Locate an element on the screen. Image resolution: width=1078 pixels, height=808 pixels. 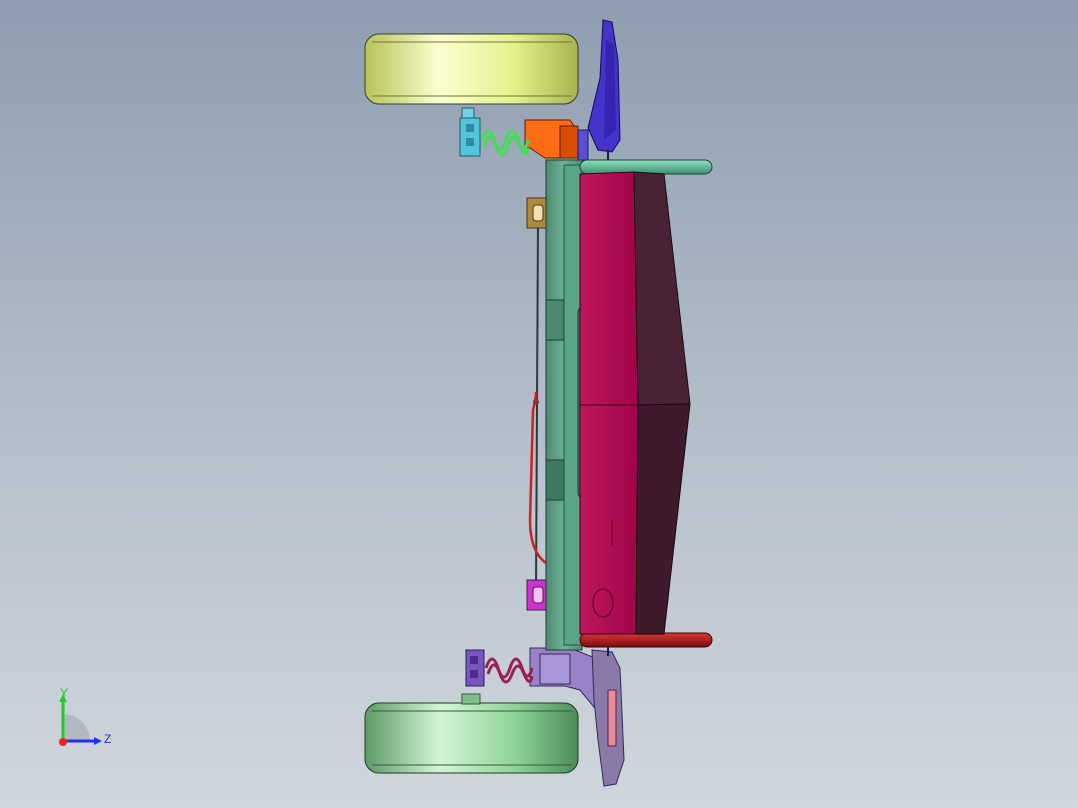
upper-shock-absorber is located at coordinates (494, 132).